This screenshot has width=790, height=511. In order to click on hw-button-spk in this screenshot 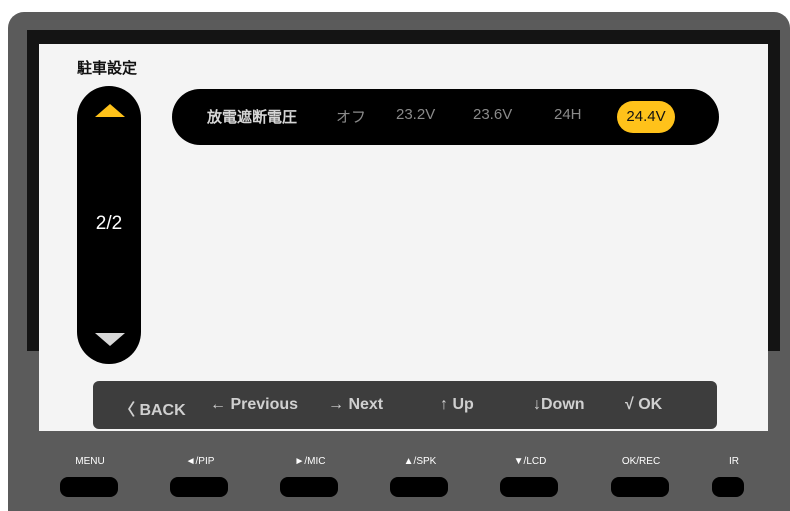, I will do `click(419, 487)`.